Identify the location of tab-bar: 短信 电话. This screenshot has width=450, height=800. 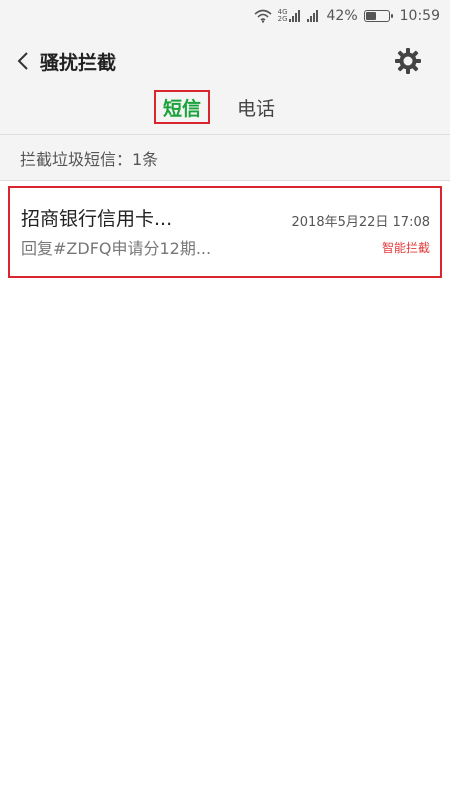
(225, 112).